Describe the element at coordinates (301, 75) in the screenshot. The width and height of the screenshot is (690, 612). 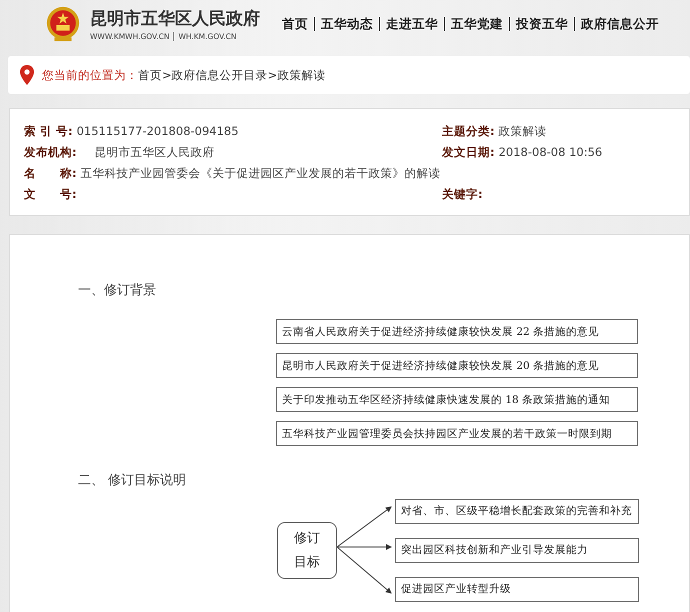
I see `breadcrumb-link: 政策解读` at that location.